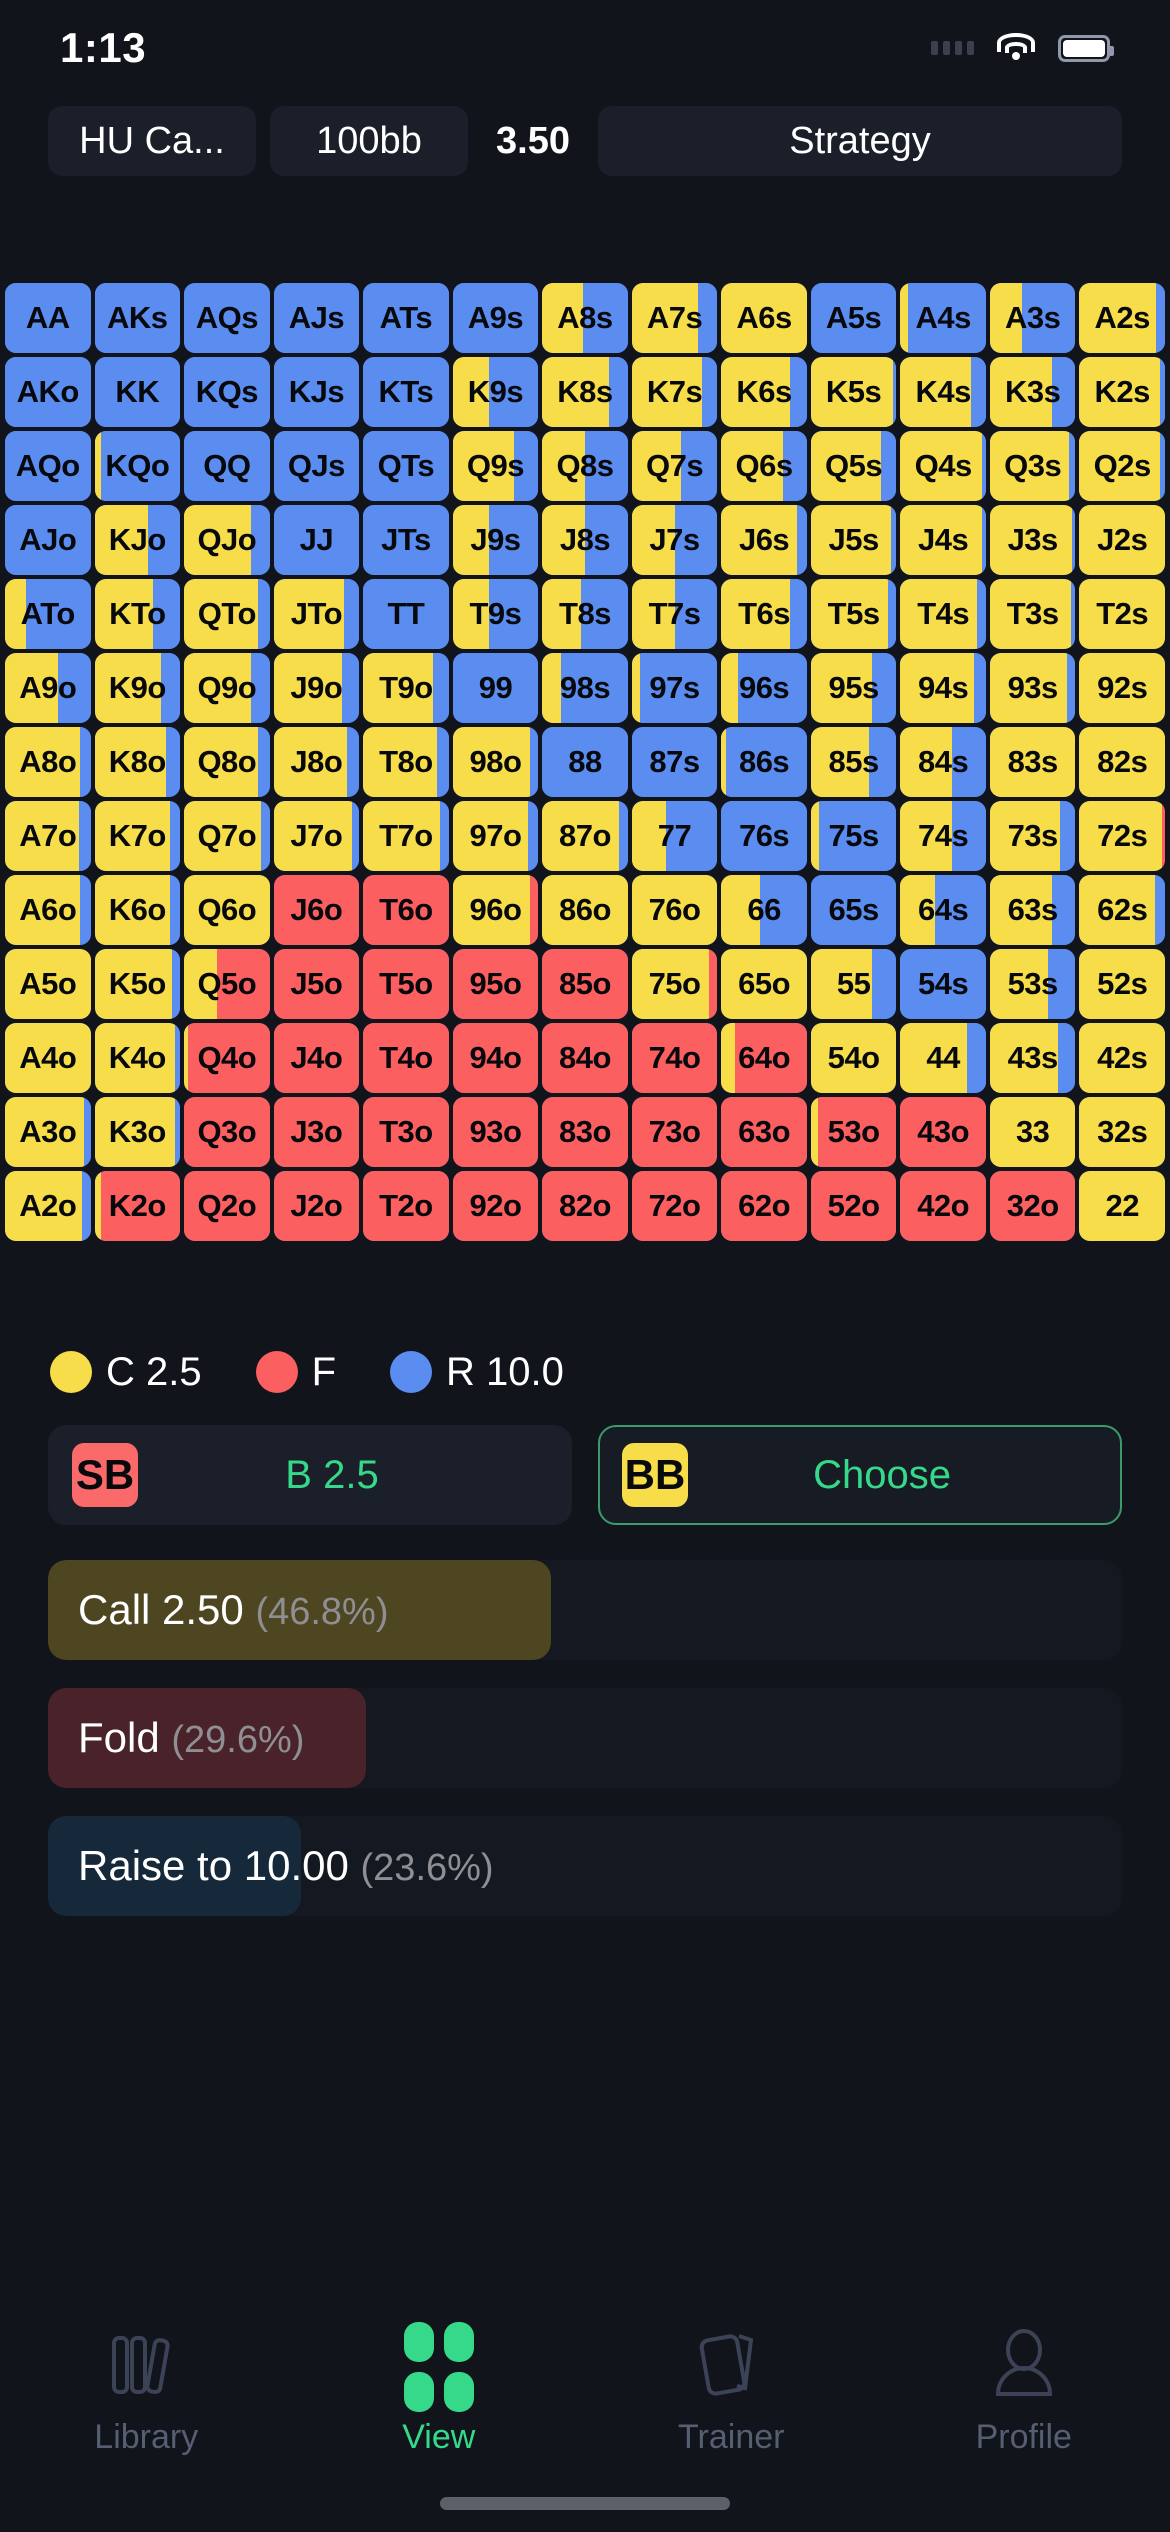  I want to click on range-cell: T4s, so click(943, 614).